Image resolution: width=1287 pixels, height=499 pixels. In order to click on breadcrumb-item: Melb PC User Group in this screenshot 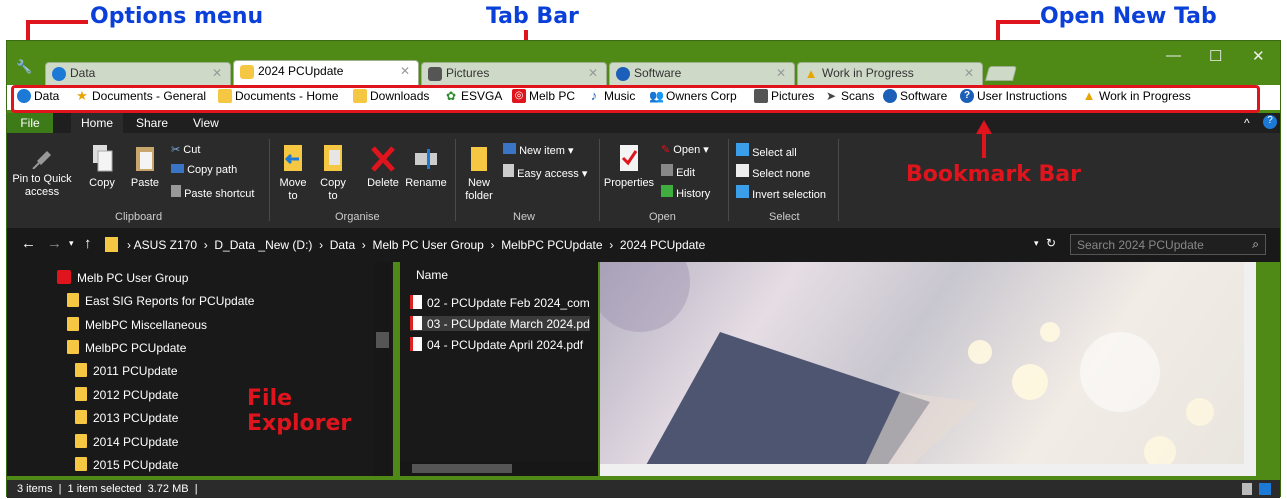, I will do `click(427, 245)`.